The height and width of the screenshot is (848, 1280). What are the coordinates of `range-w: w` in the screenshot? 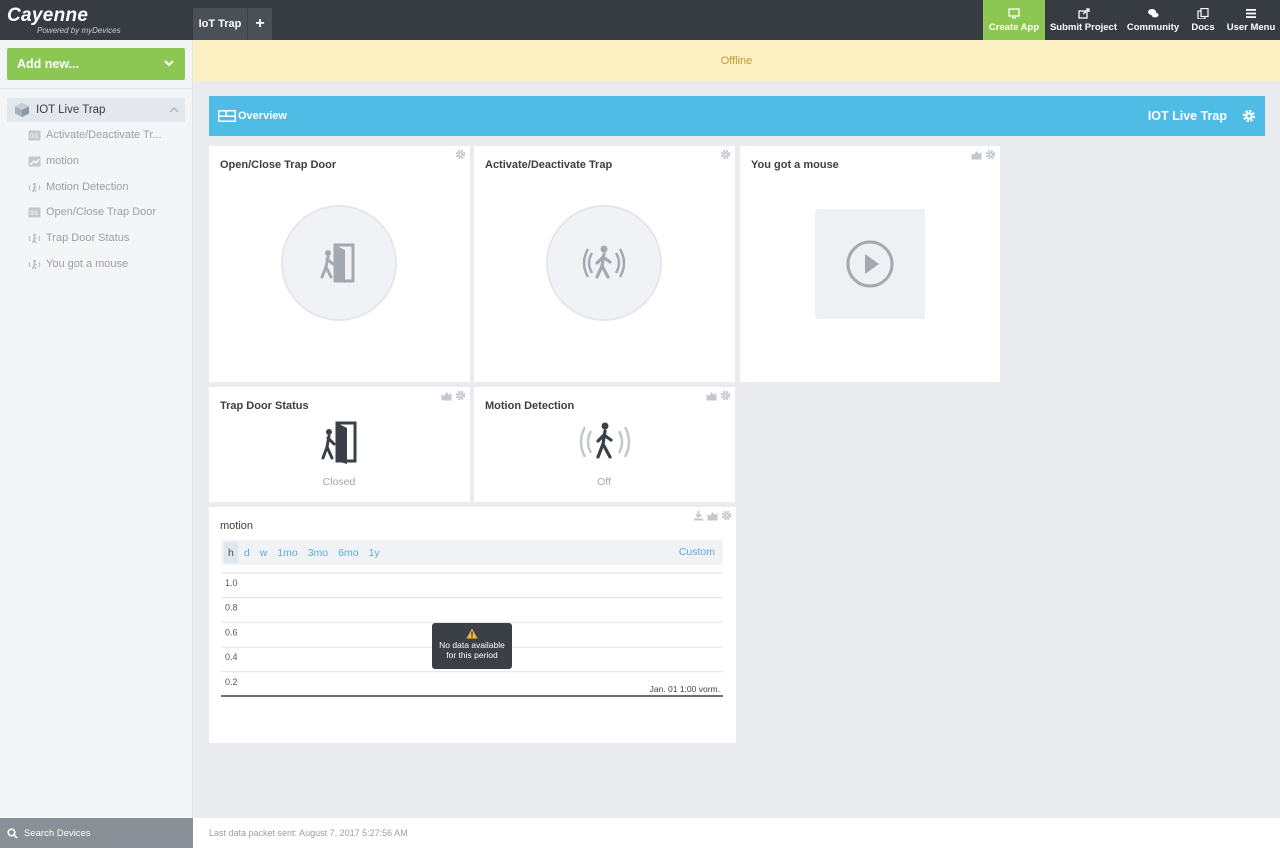 It's located at (264, 552).